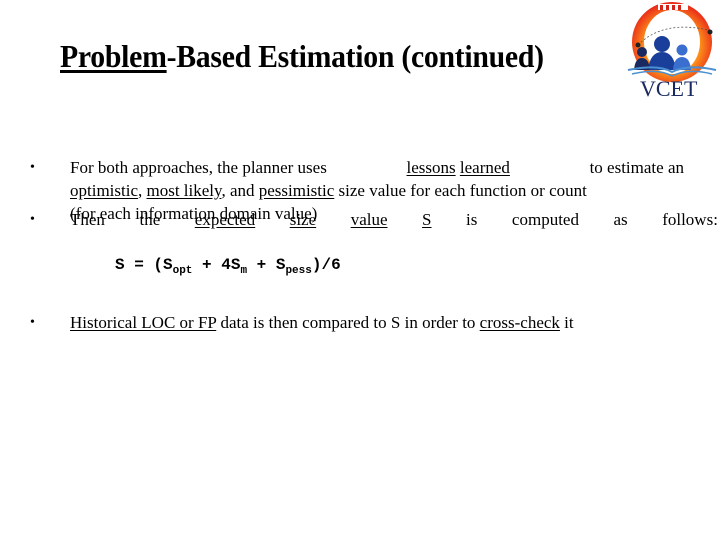  Describe the element at coordinates (296, 190) in the screenshot. I see `term-pessimistic: pessimistic` at that location.